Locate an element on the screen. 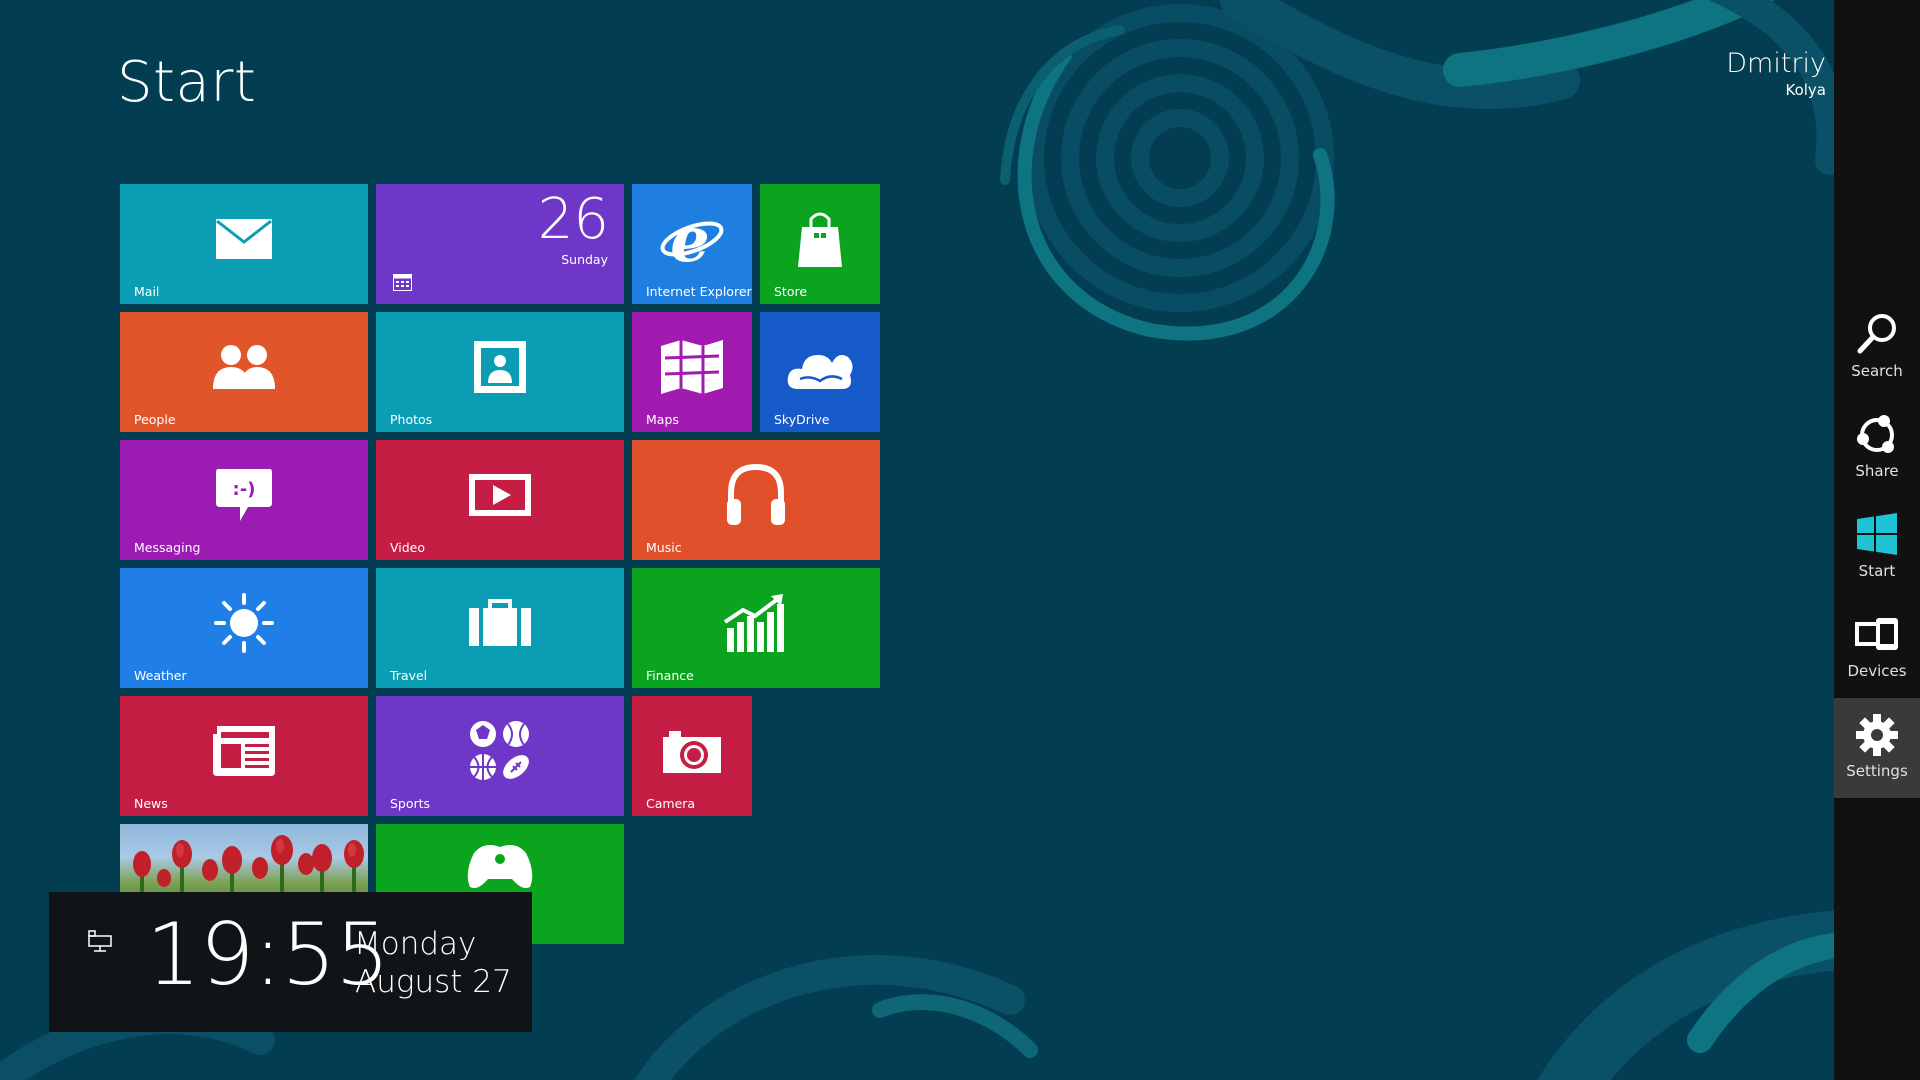  mail-icon is located at coordinates (244, 239).